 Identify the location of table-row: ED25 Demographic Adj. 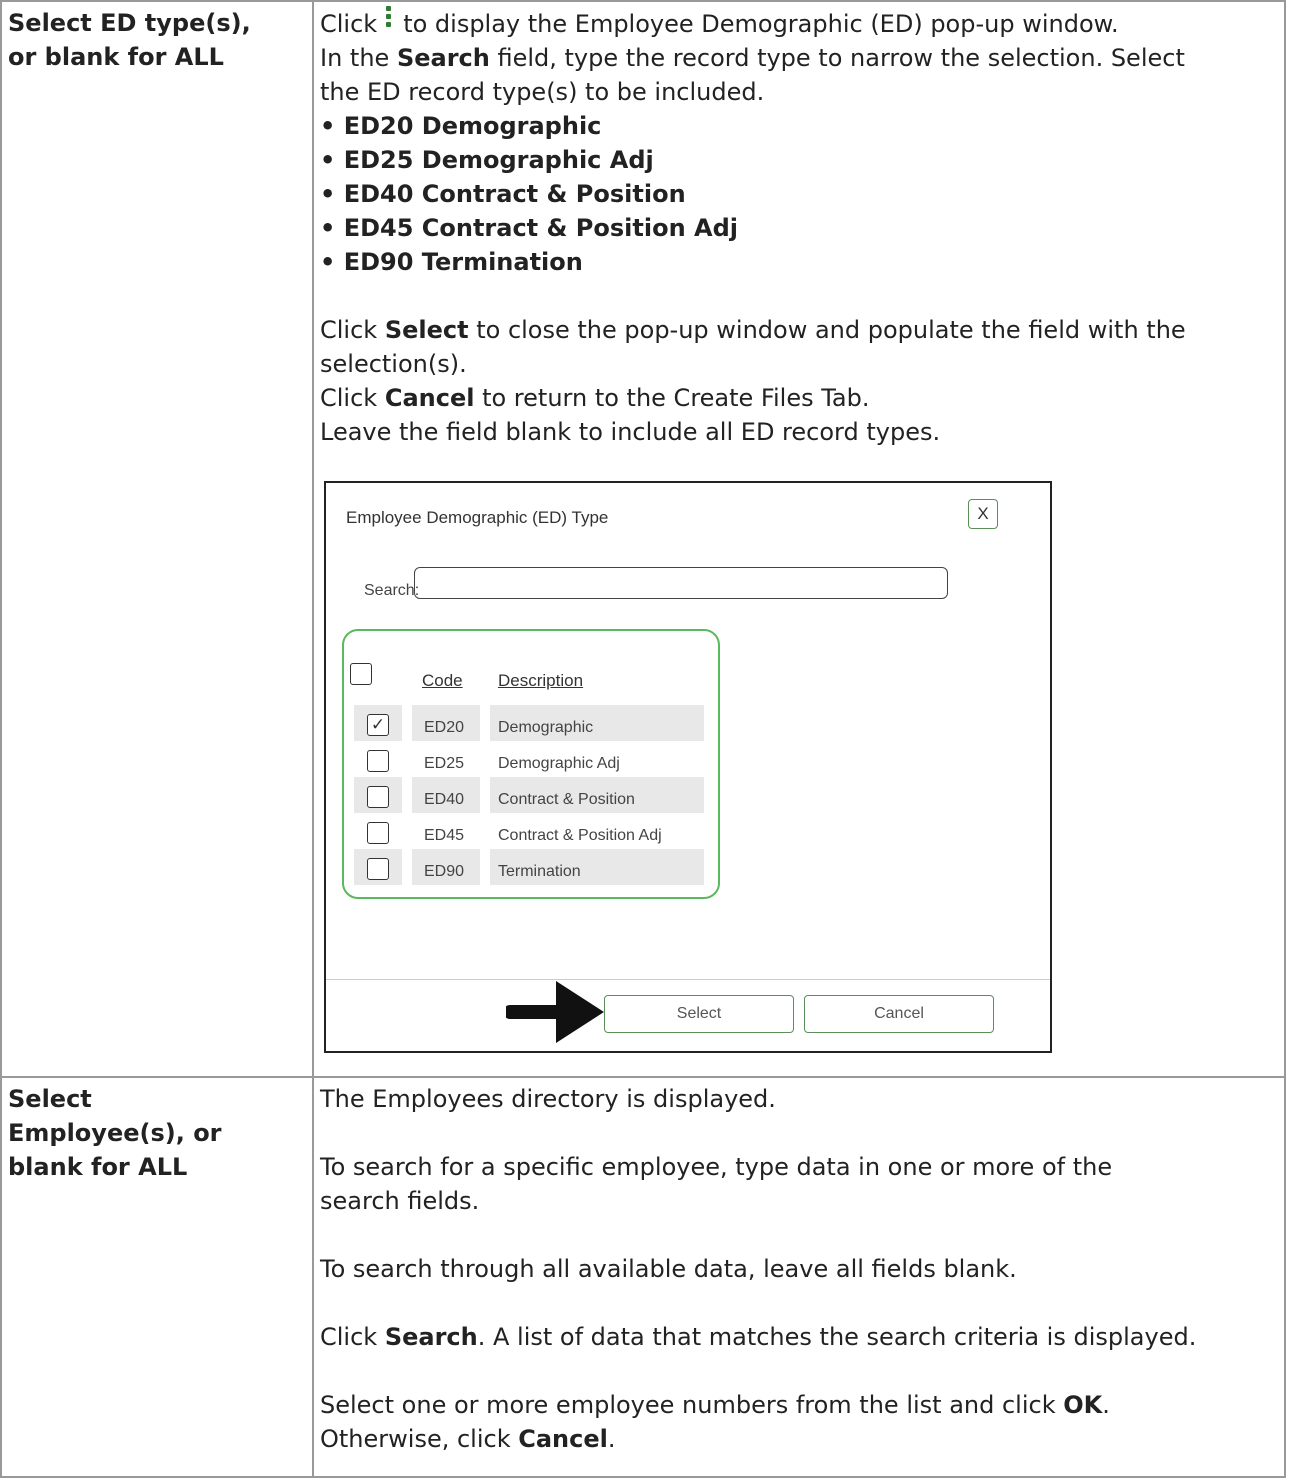
(530, 759).